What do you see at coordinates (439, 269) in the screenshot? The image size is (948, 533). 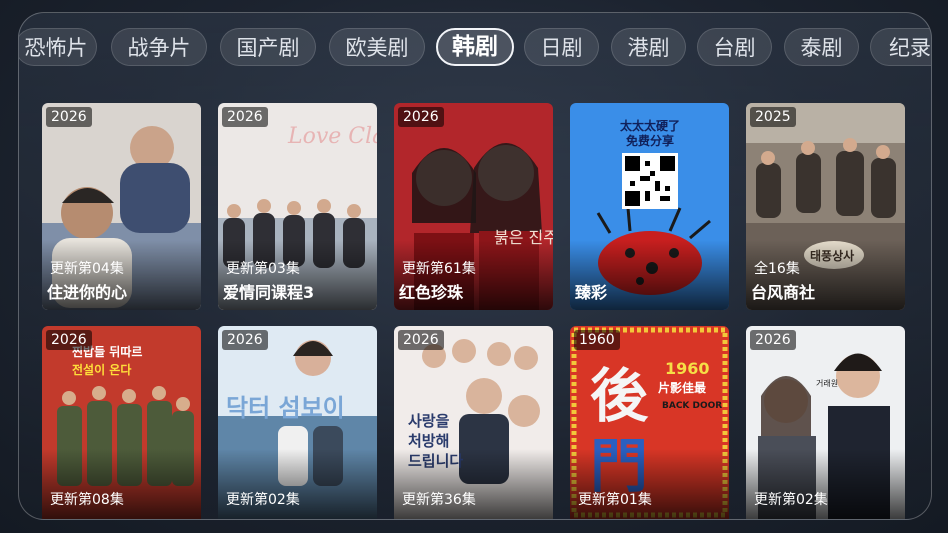 I see `episode-status: 更新第61集` at bounding box center [439, 269].